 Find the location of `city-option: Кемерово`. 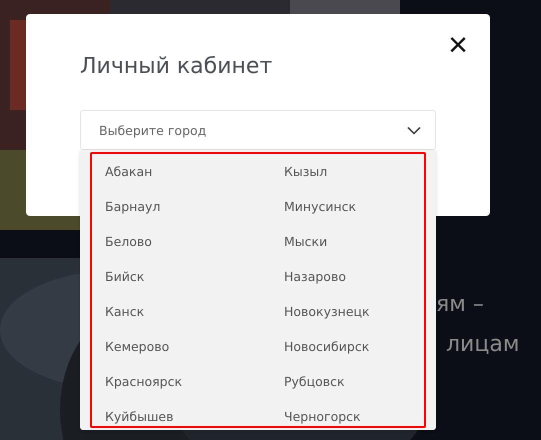

city-option: Кемерово is located at coordinates (137, 347).